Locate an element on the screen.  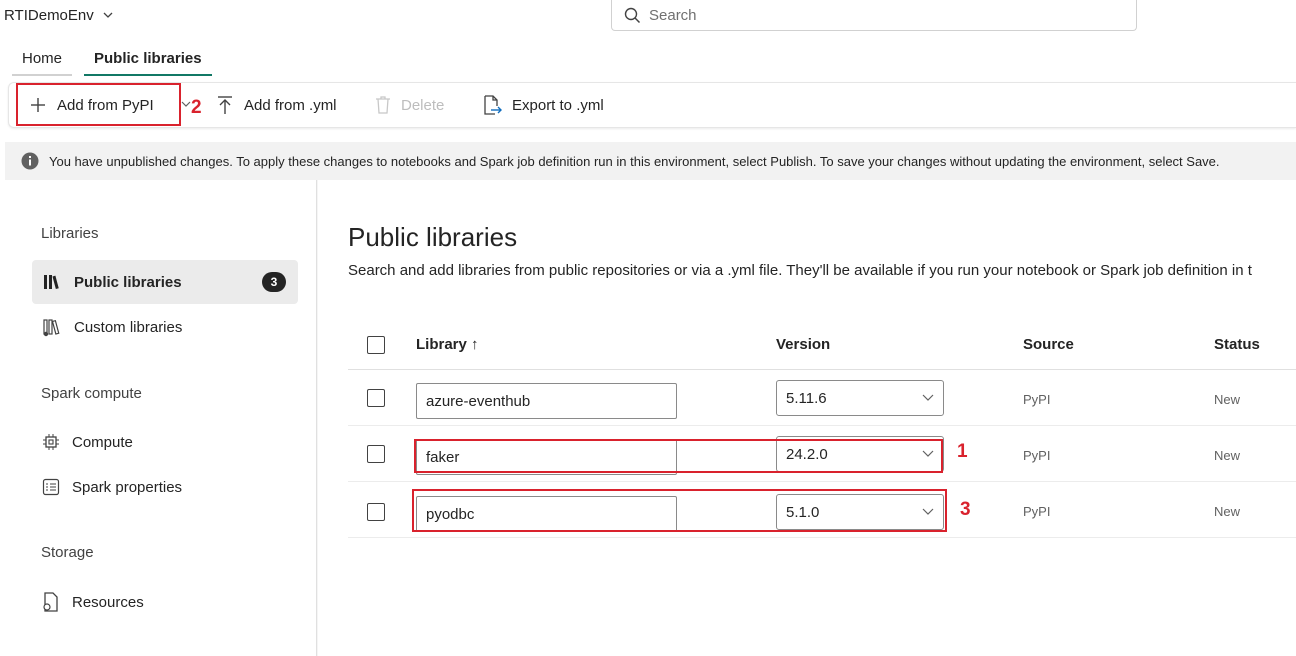
sidebar-item-custom-libraries: Custom libraries is located at coordinates (165, 327).